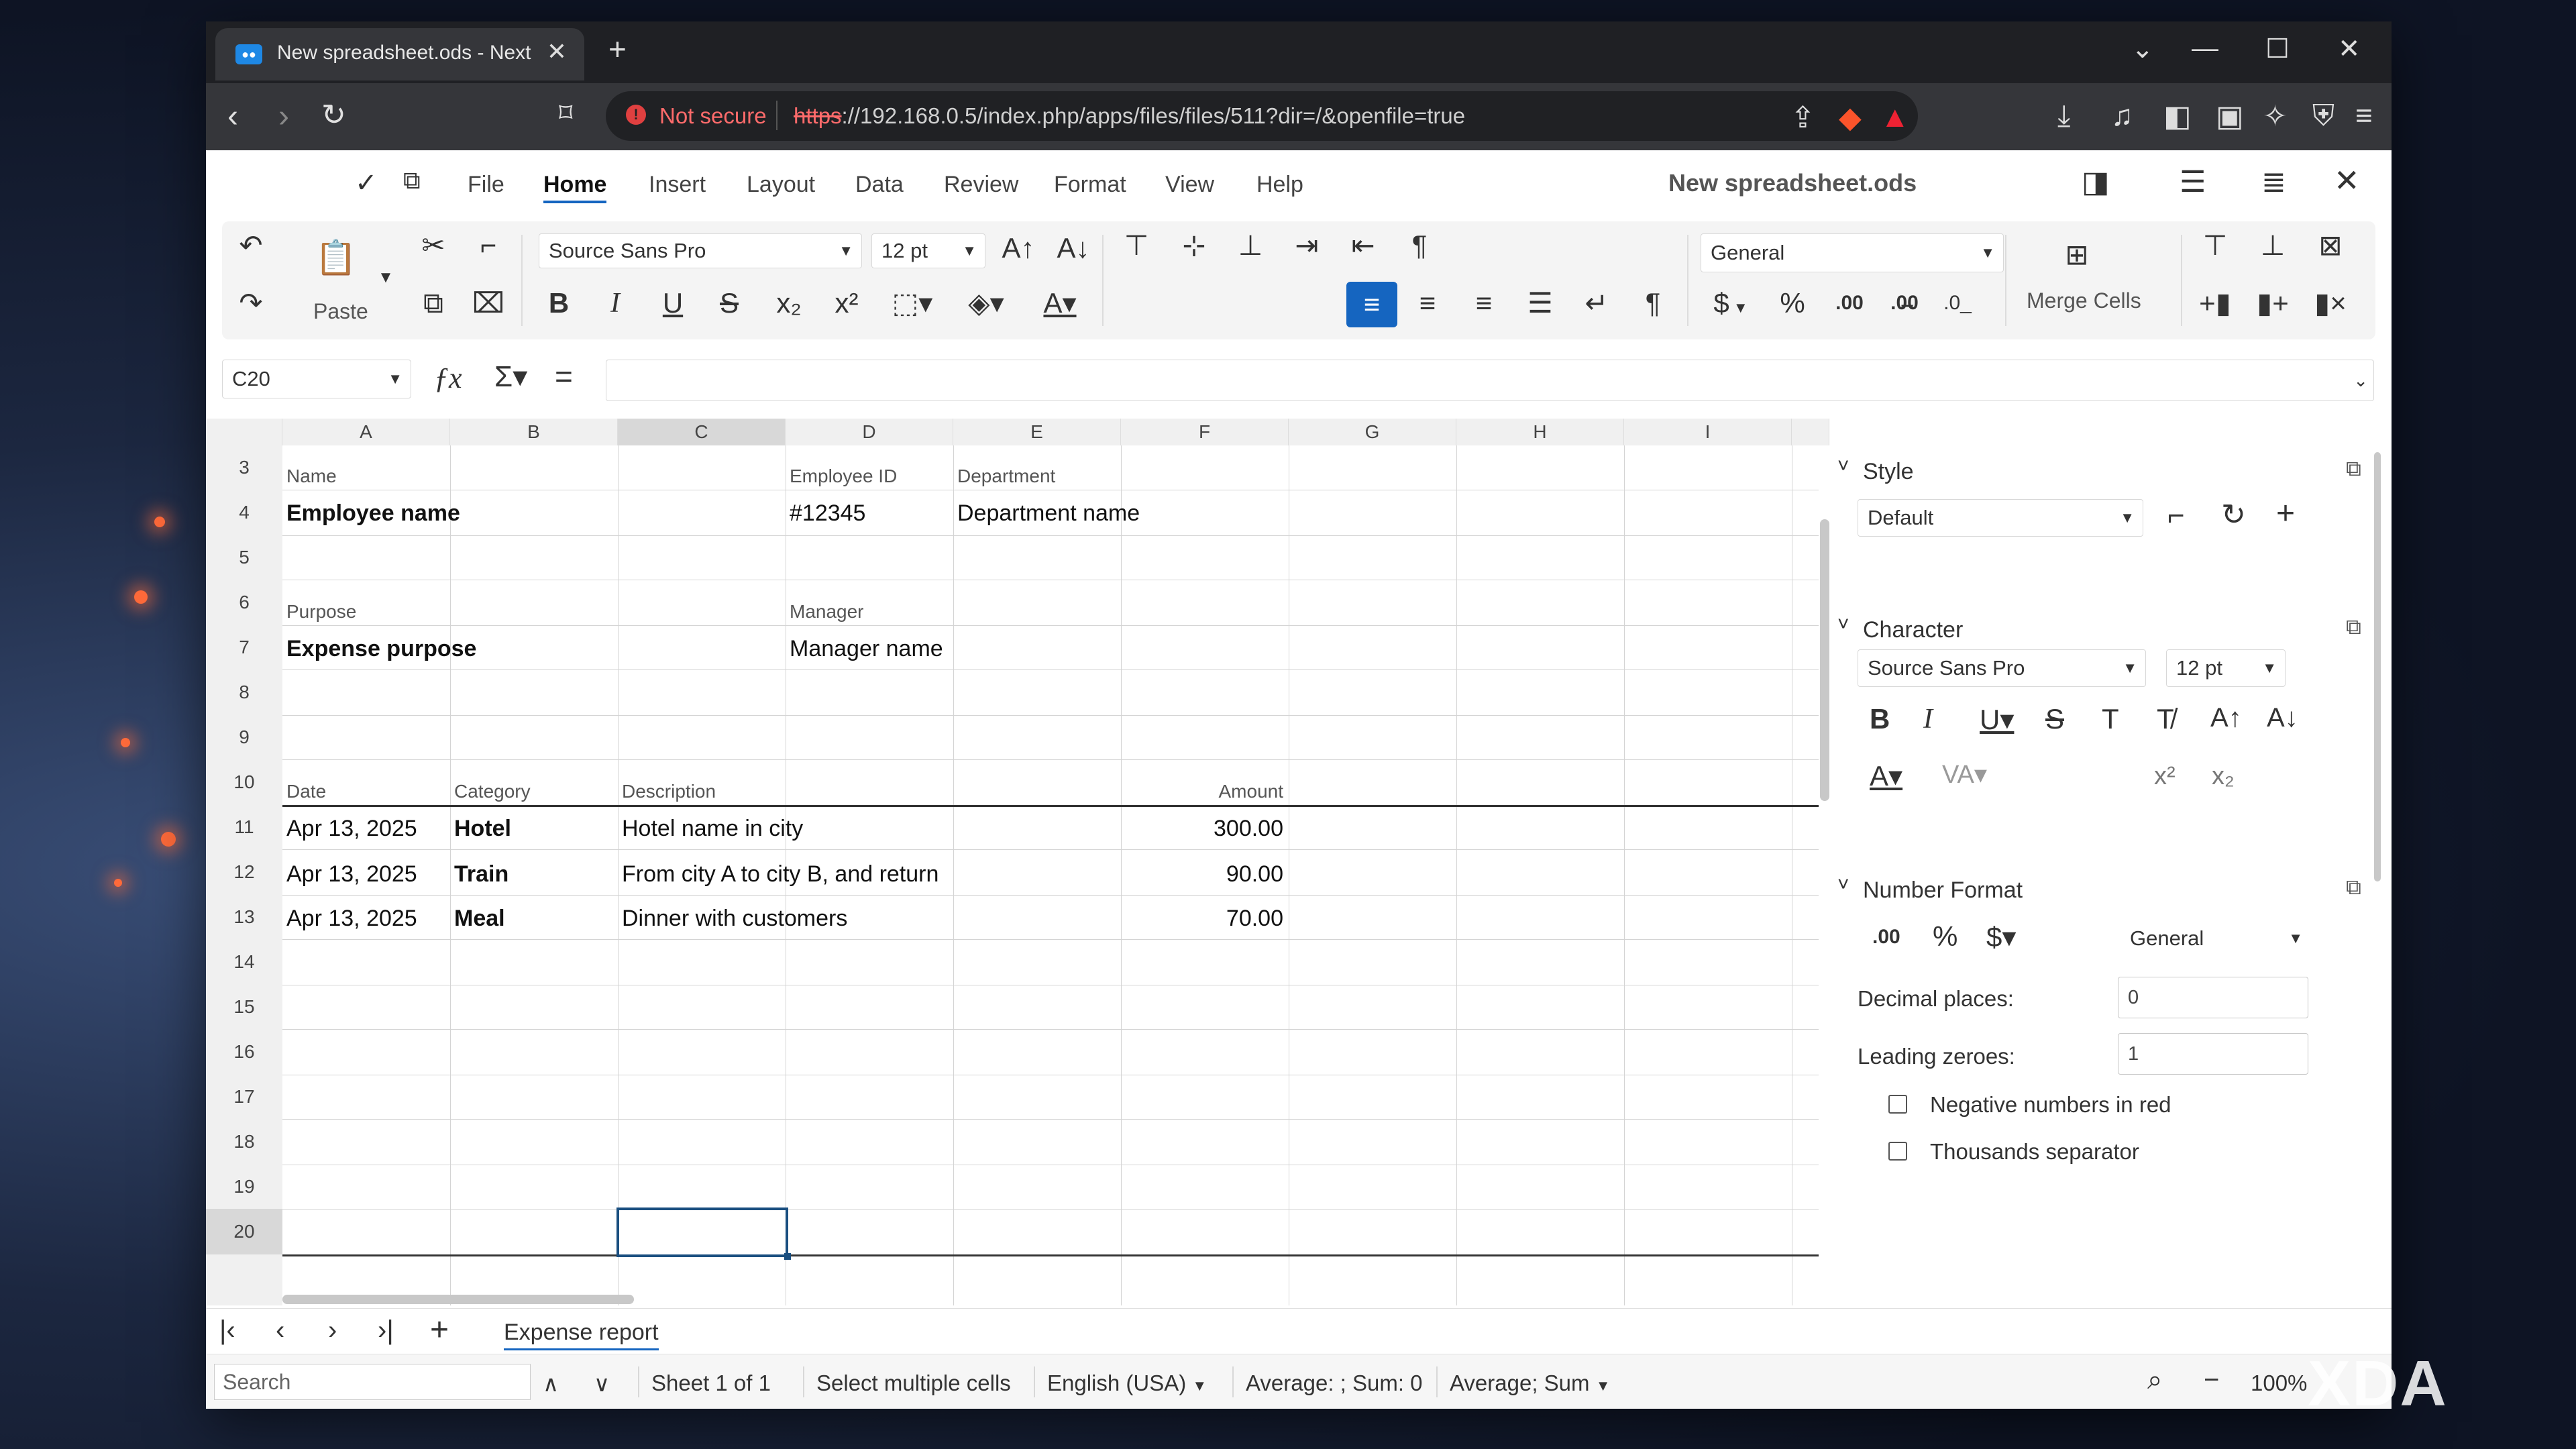 This screenshot has height=1449, width=2576. What do you see at coordinates (2096, 182) in the screenshot?
I see `sidebar-toggle-icon: ◨` at bounding box center [2096, 182].